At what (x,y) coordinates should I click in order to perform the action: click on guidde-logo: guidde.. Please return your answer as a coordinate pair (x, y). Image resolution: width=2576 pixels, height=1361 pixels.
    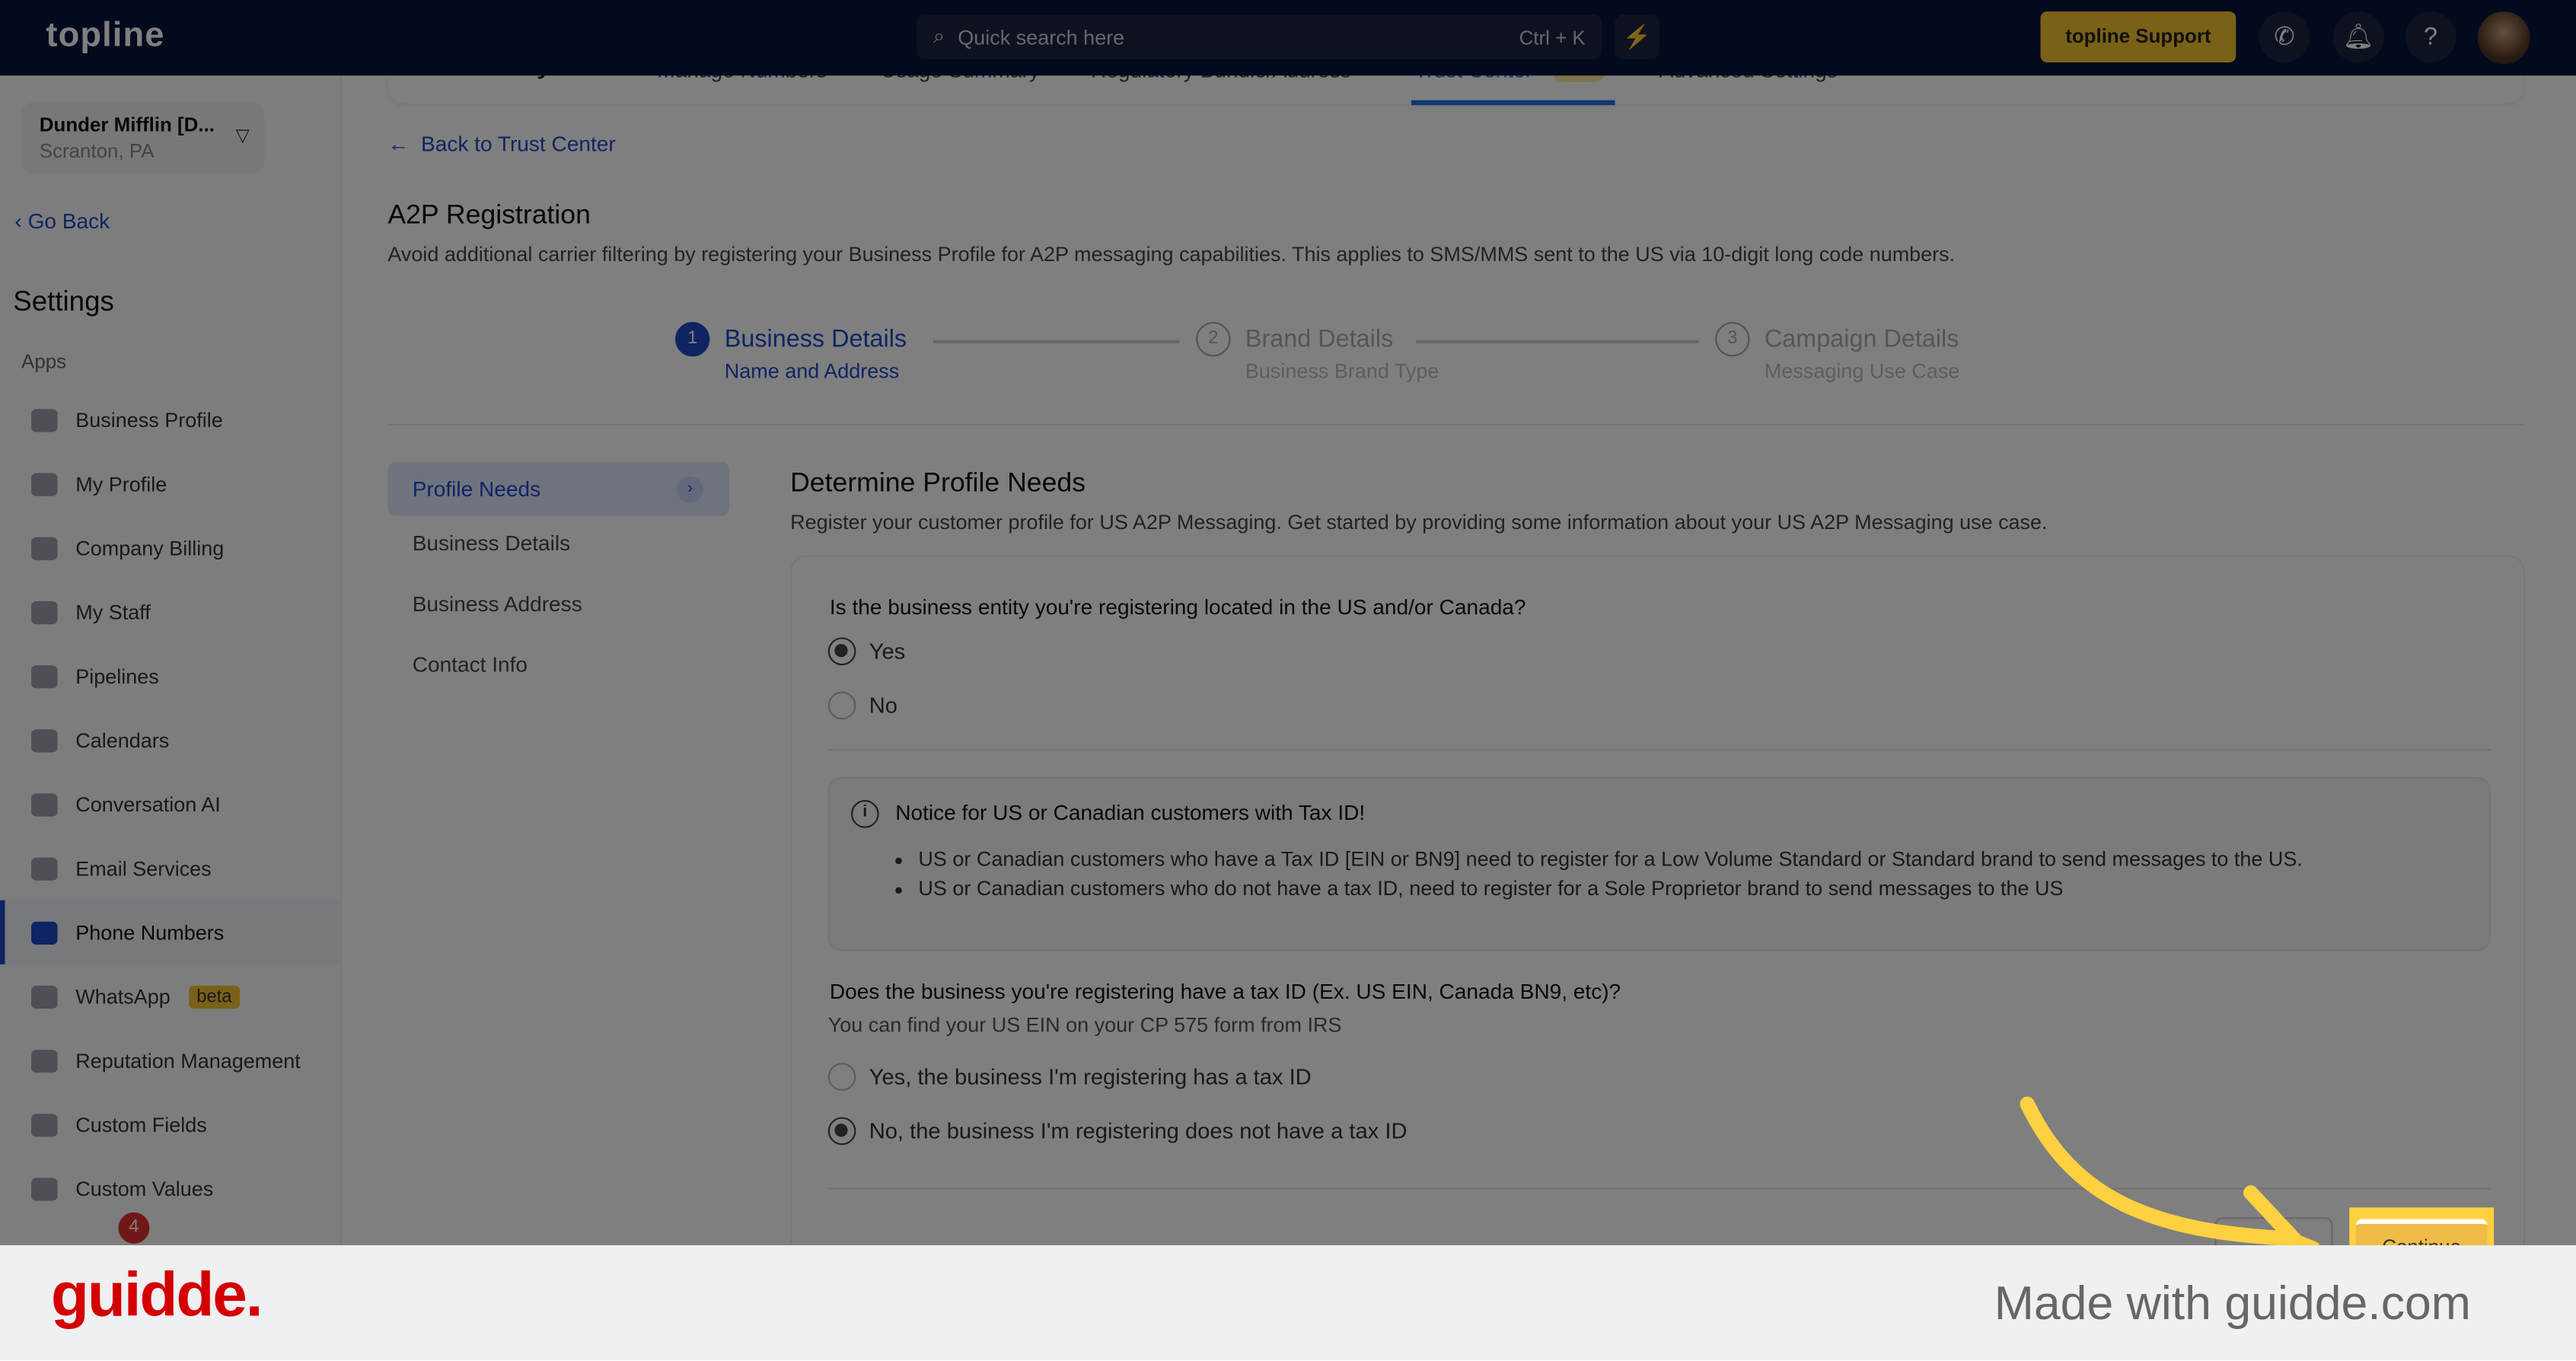
    Looking at the image, I should click on (156, 1296).